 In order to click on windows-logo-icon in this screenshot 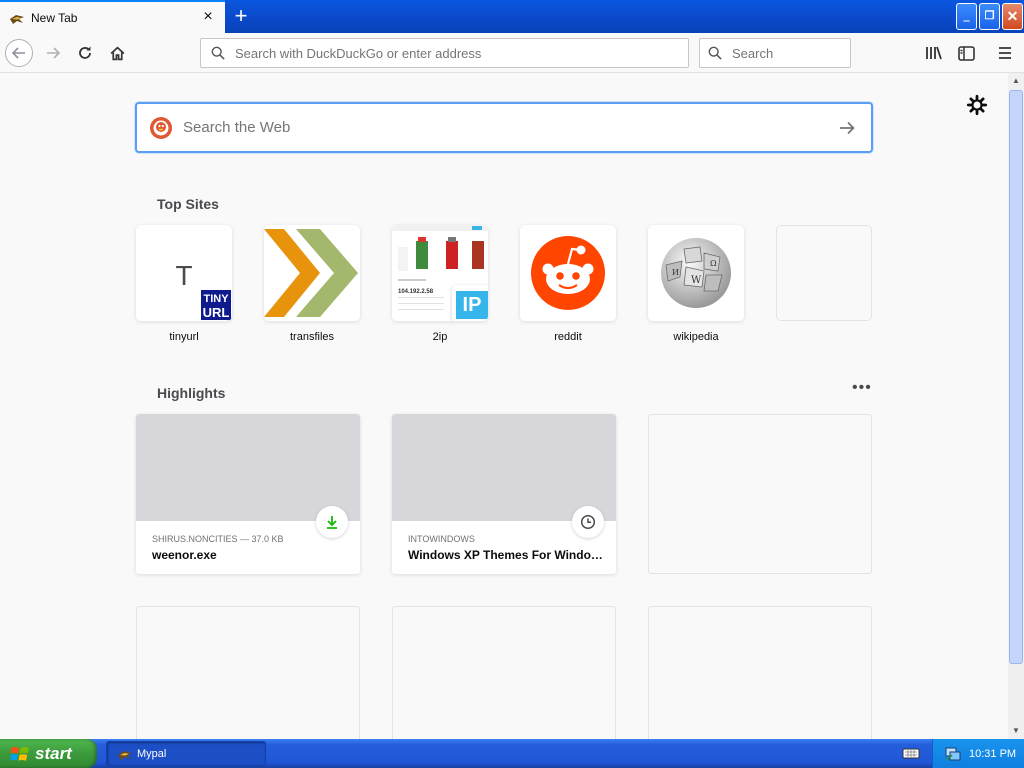, I will do `click(19, 753)`.